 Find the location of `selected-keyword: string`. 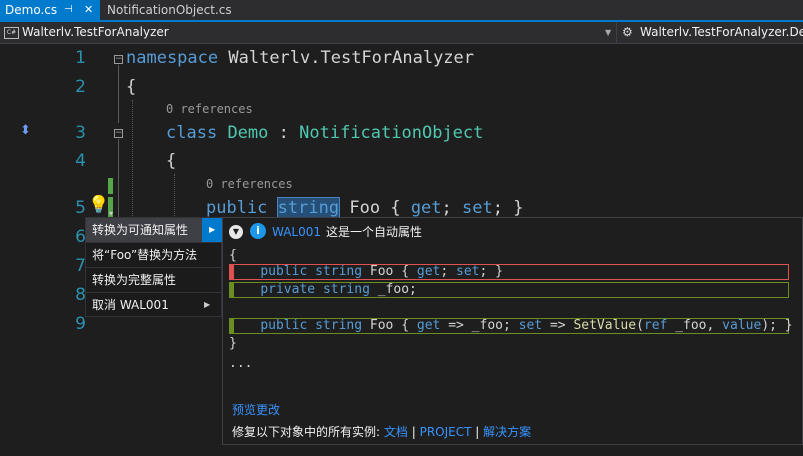

selected-keyword: string is located at coordinates (308, 208).